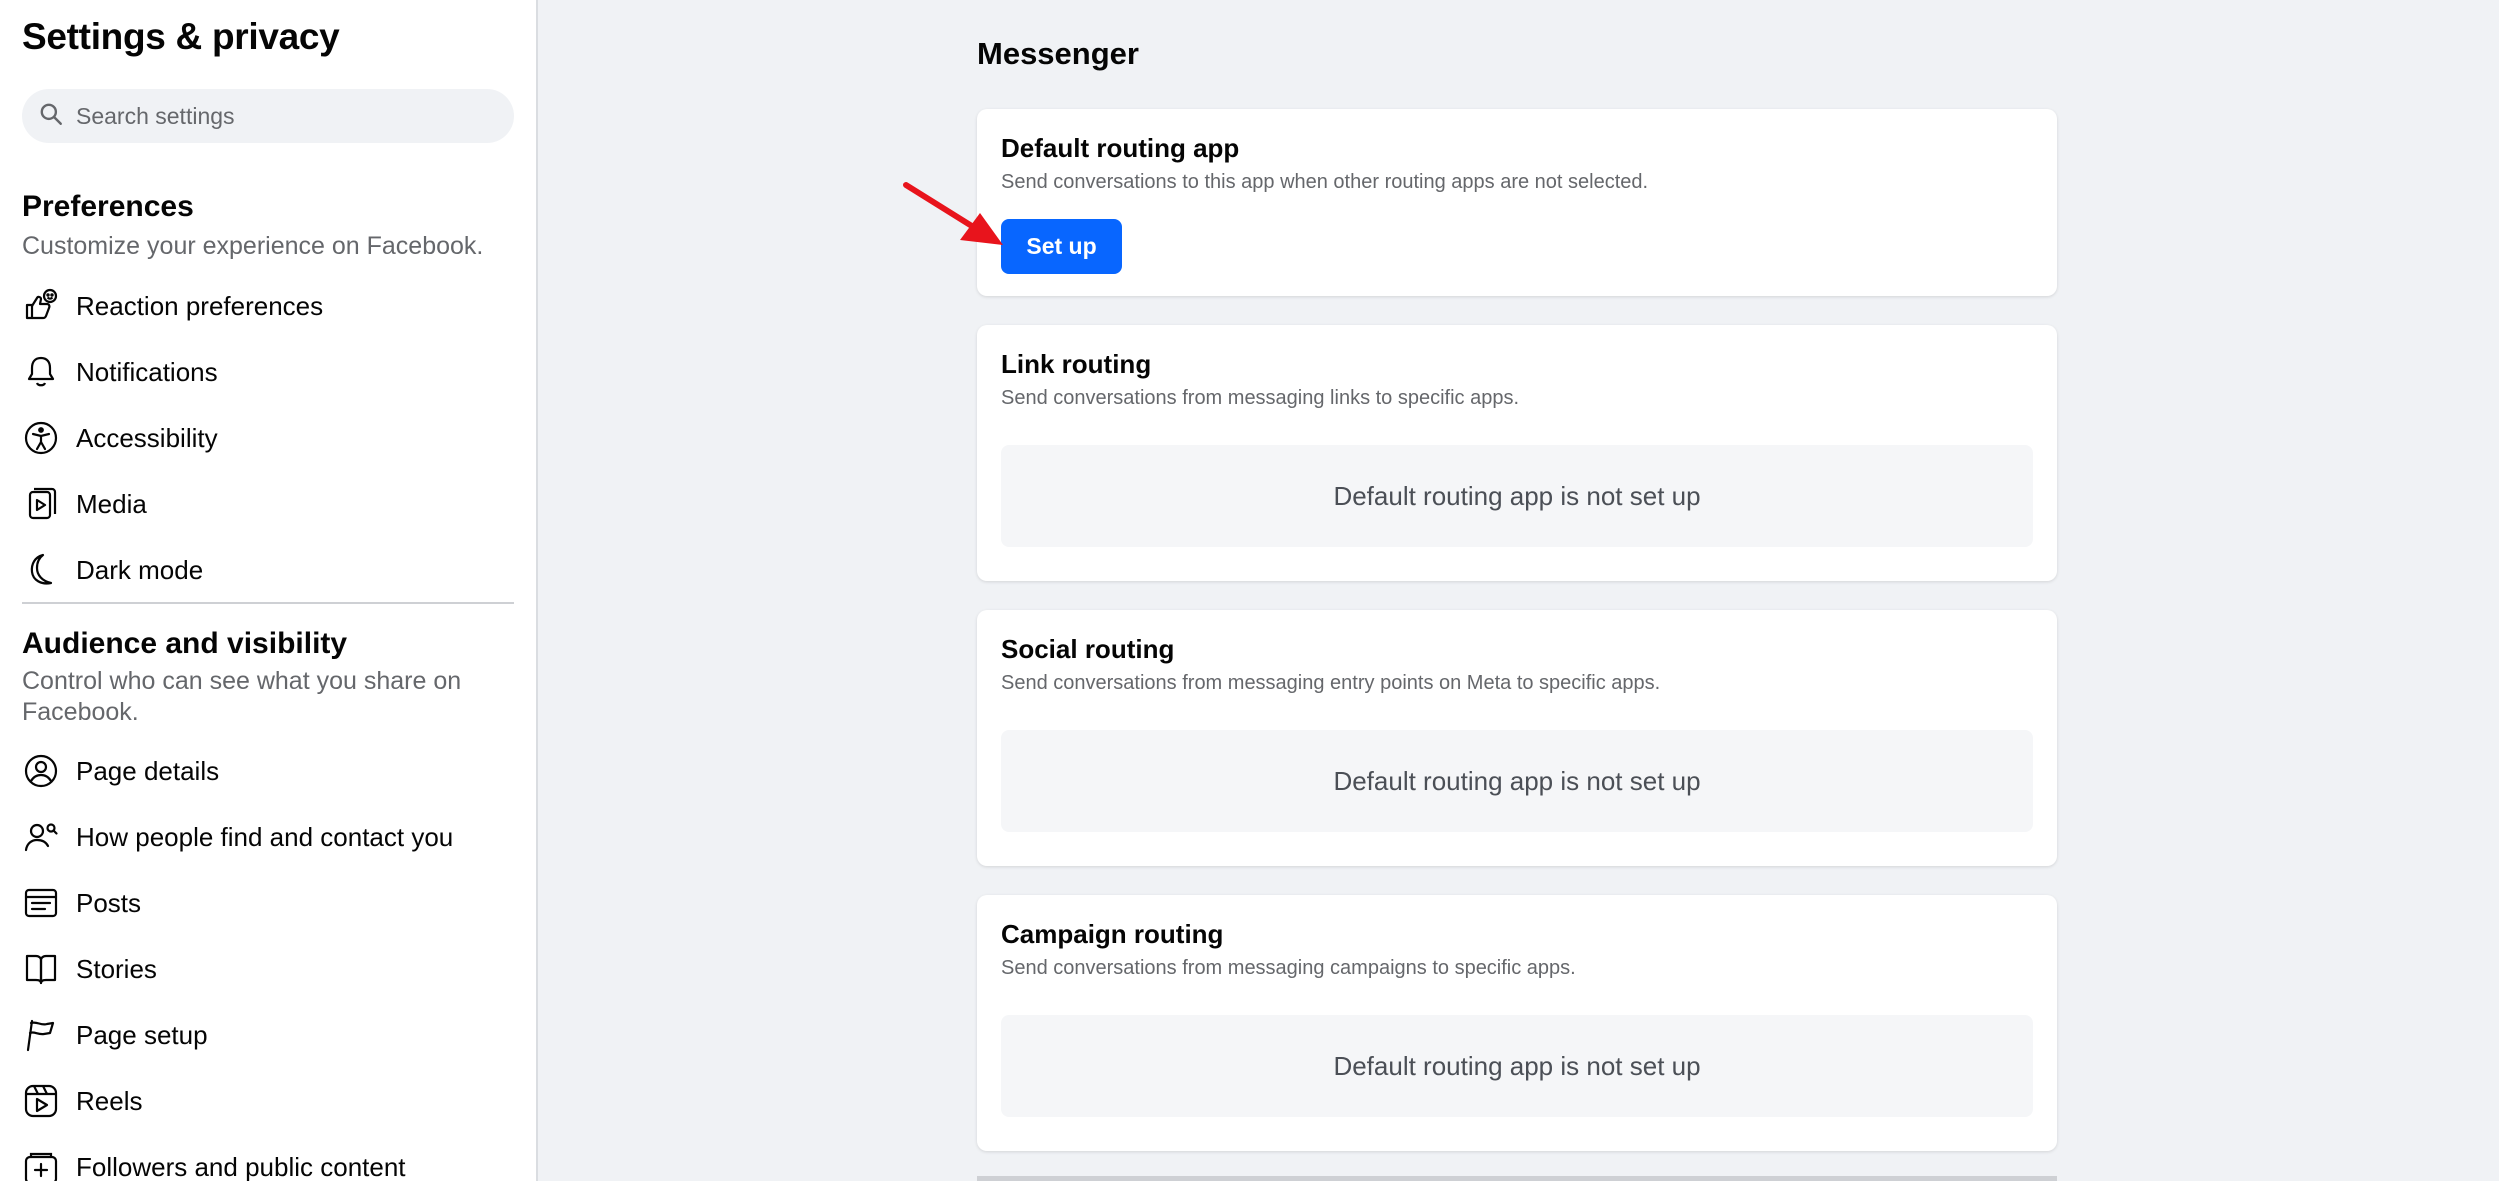 This screenshot has height=1181, width=2499. I want to click on sidebar-item-stories: Stories, so click(268, 969).